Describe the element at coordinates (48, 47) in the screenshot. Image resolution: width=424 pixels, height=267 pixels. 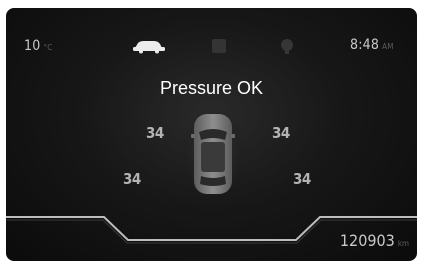
I see `temperature-unit: °C` at that location.